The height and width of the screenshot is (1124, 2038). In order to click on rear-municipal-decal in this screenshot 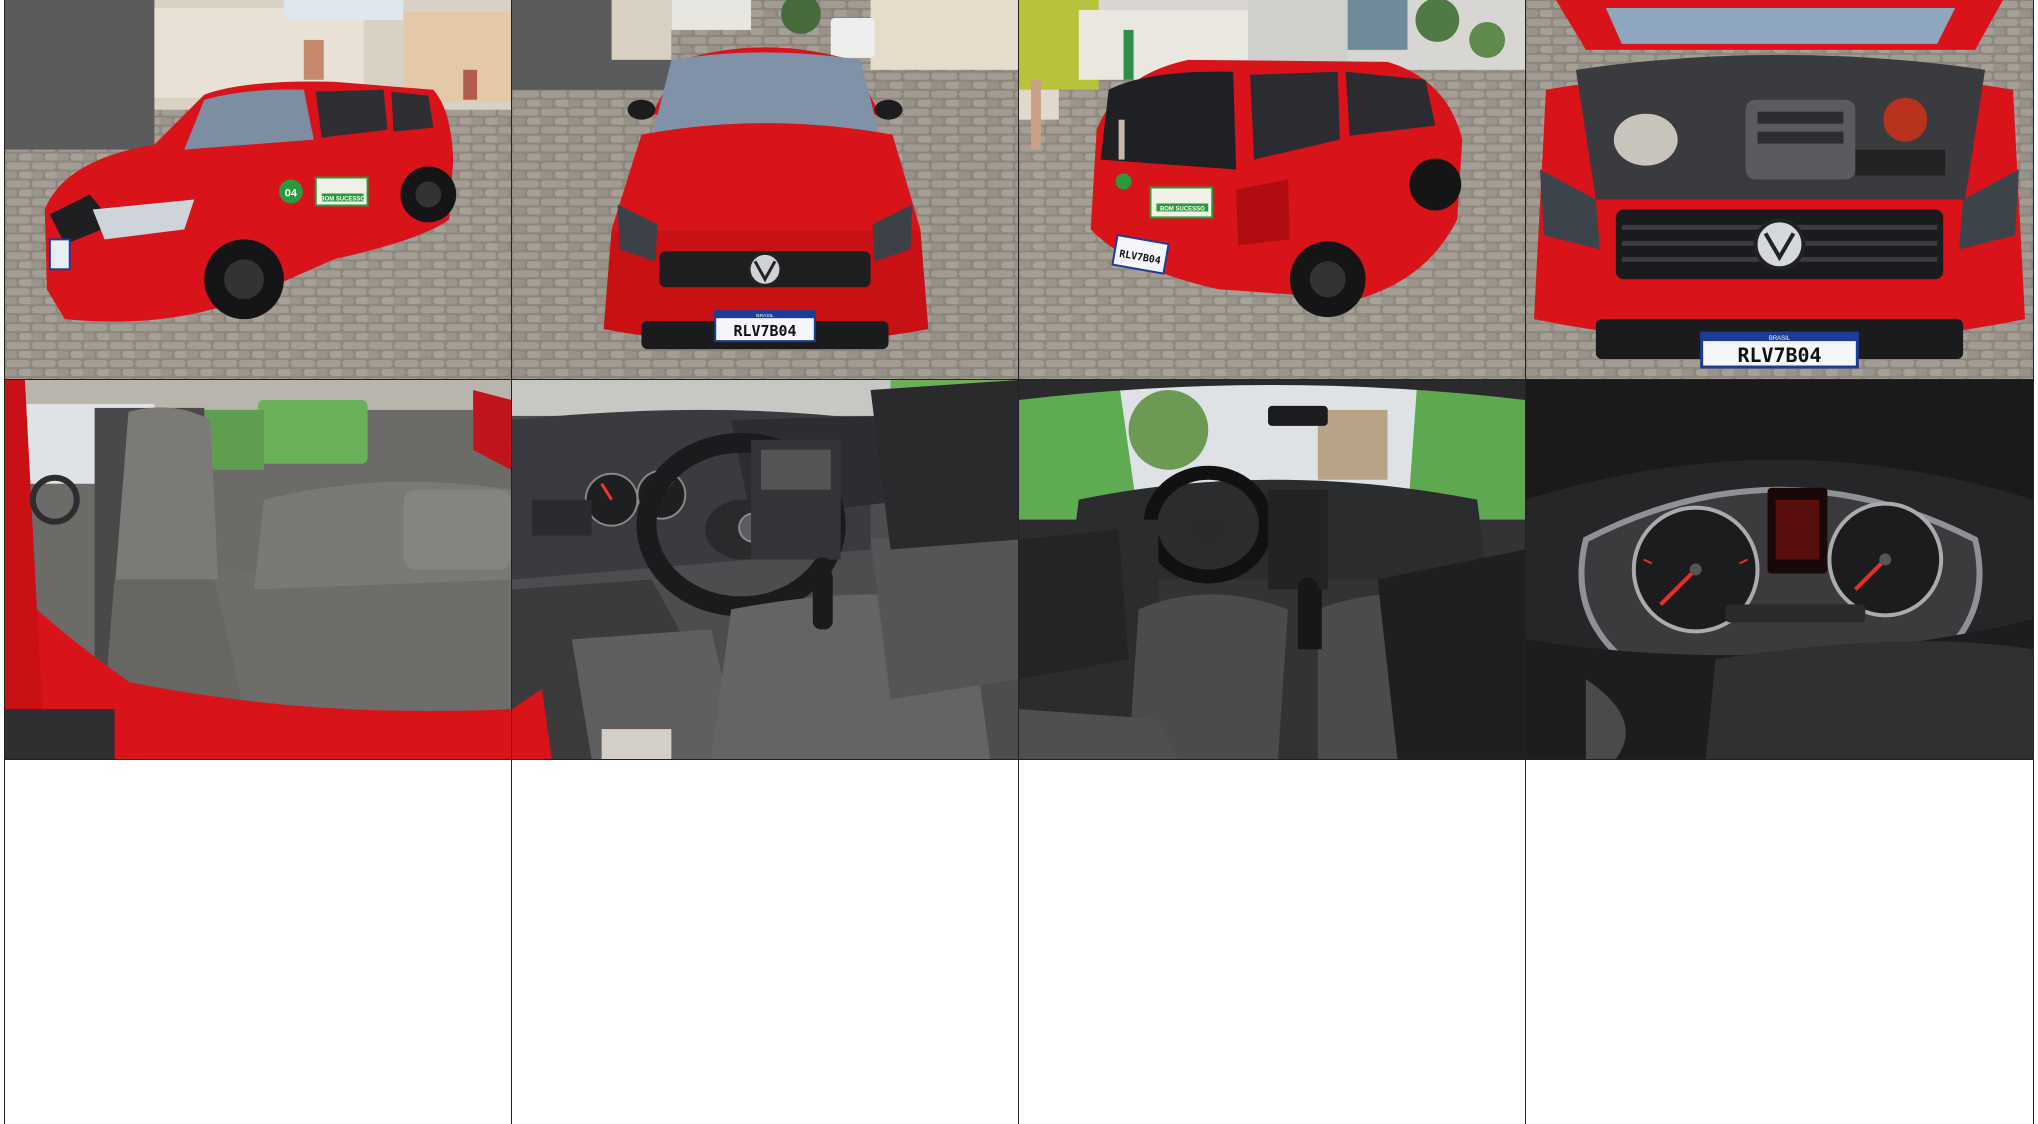, I will do `click(1181, 202)`.